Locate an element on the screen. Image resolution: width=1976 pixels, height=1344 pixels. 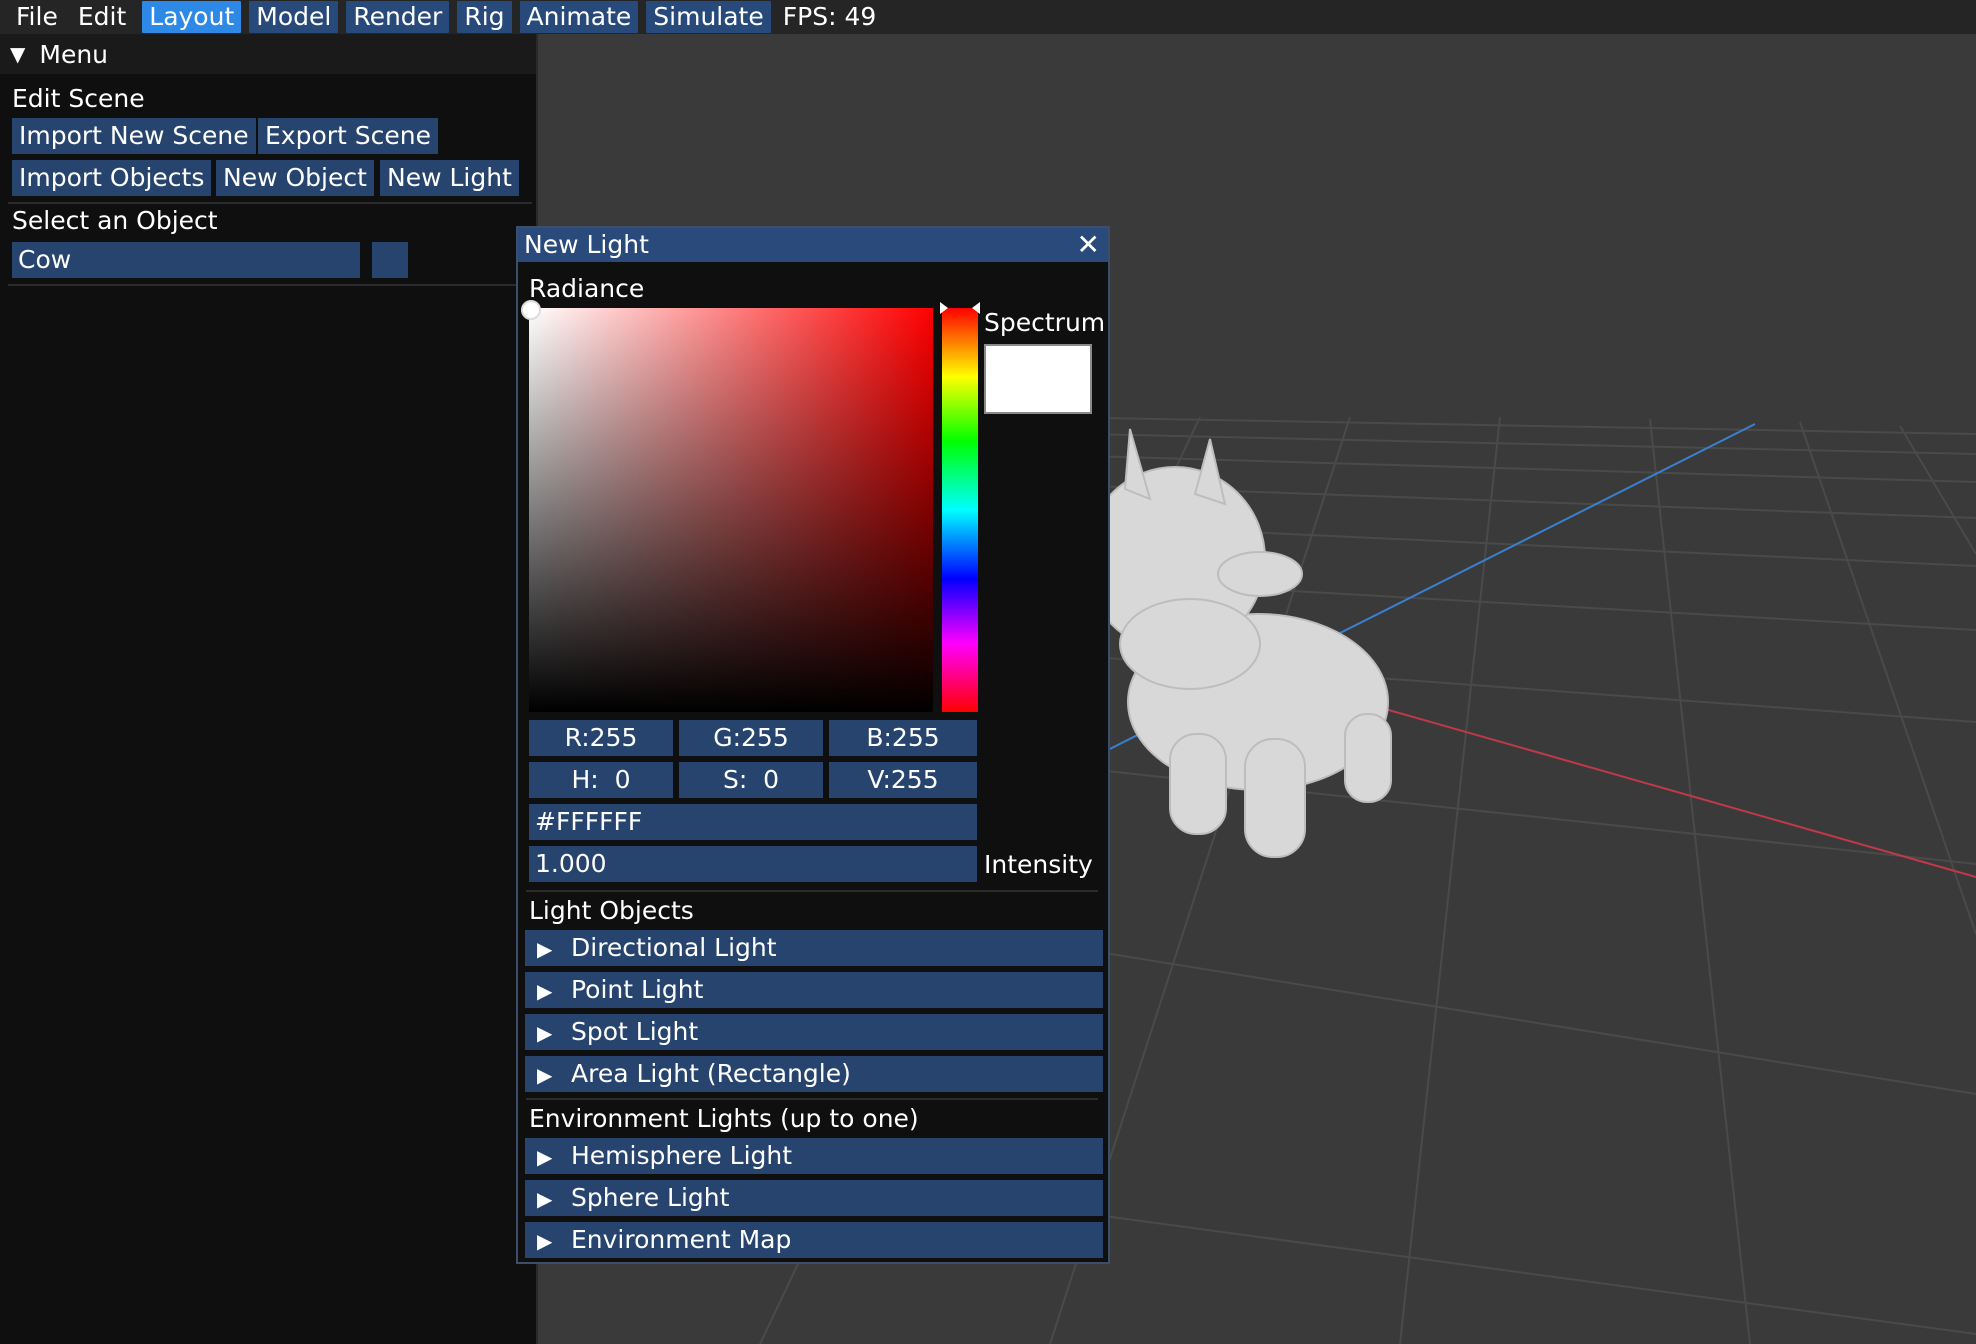
spectrum-label: Spectrum is located at coordinates (1045, 322).